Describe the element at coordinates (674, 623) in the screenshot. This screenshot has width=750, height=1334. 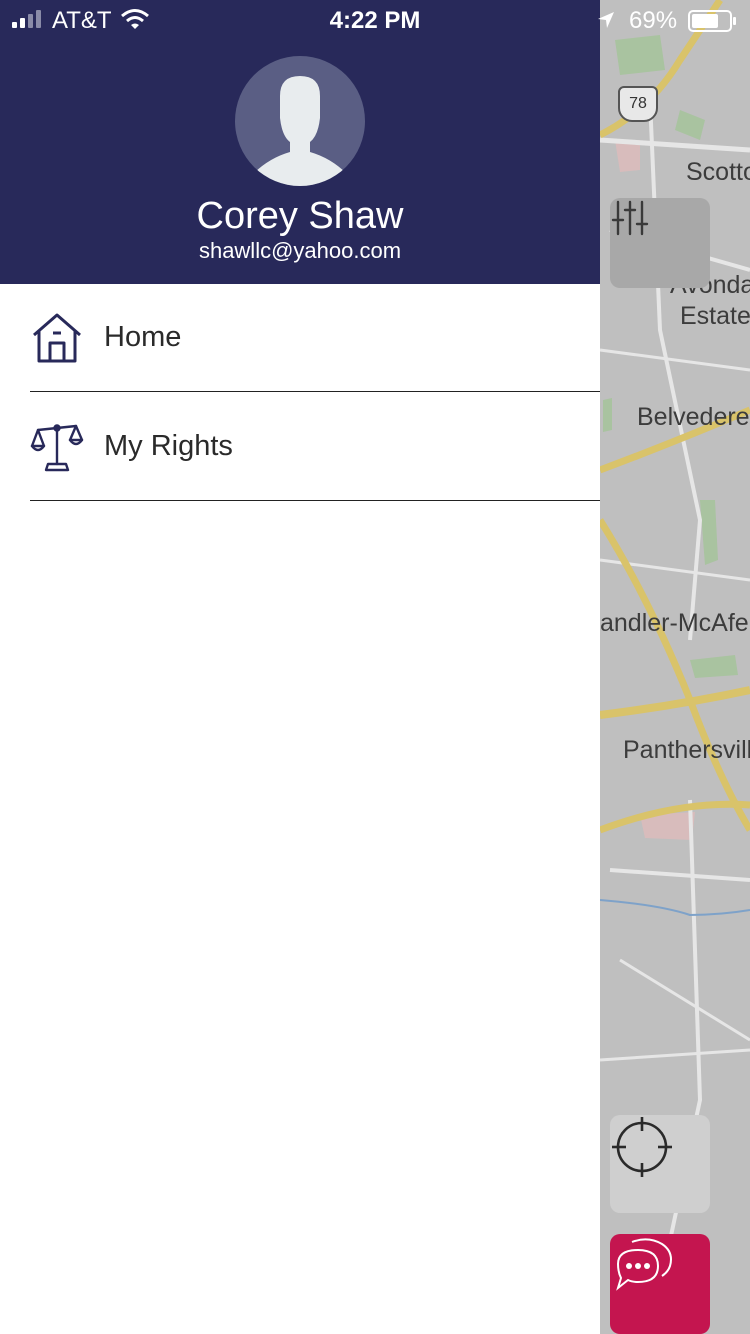
I see `map-label-candler-mcafee: andler-McAfe` at that location.